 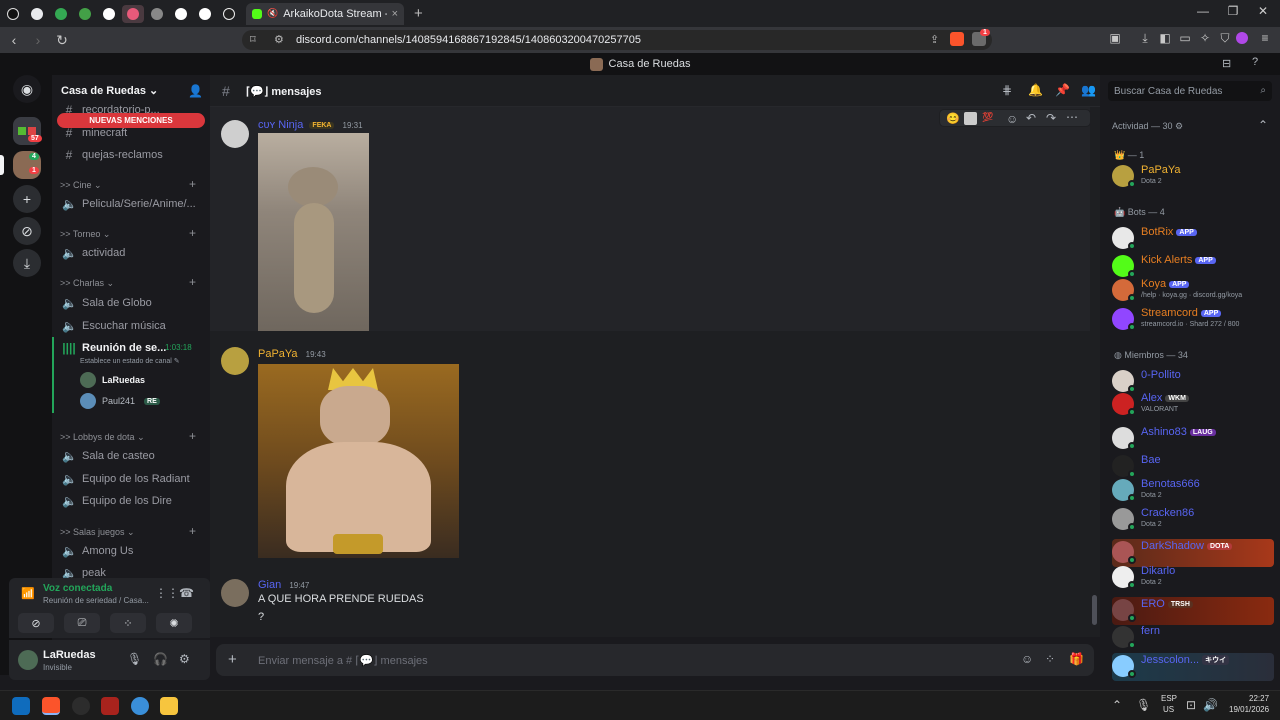 I want to click on channel-minecraft: # minecraft, so click(x=95, y=133).